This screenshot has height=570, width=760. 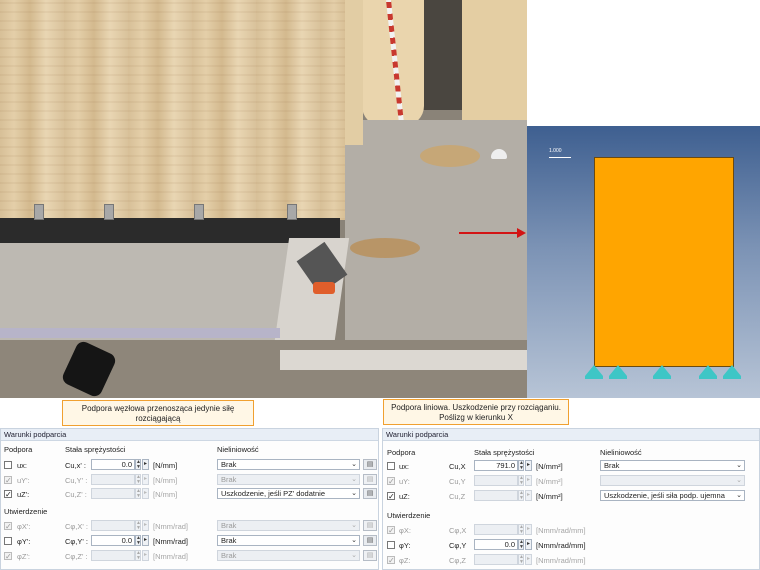 What do you see at coordinates (24, 541) in the screenshot?
I see `phiy-label: φY':` at bounding box center [24, 541].